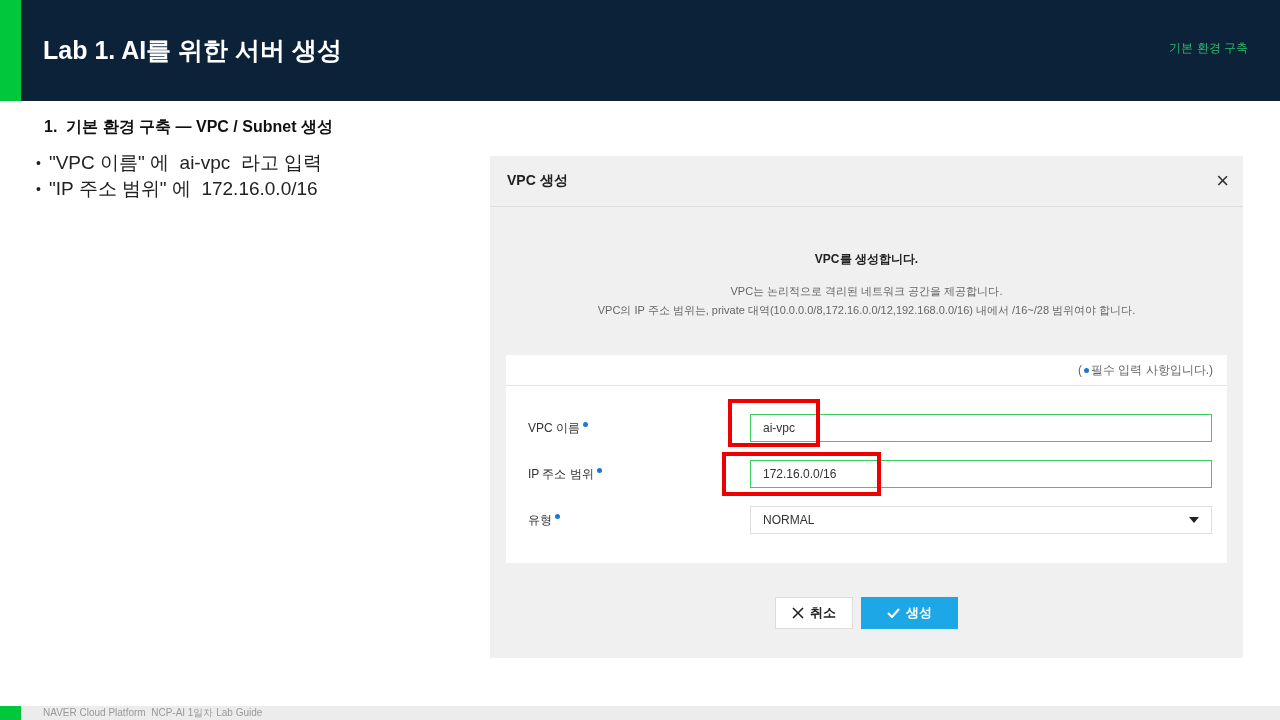  I want to click on input-field: 172.16.0.0/16, so click(981, 474).